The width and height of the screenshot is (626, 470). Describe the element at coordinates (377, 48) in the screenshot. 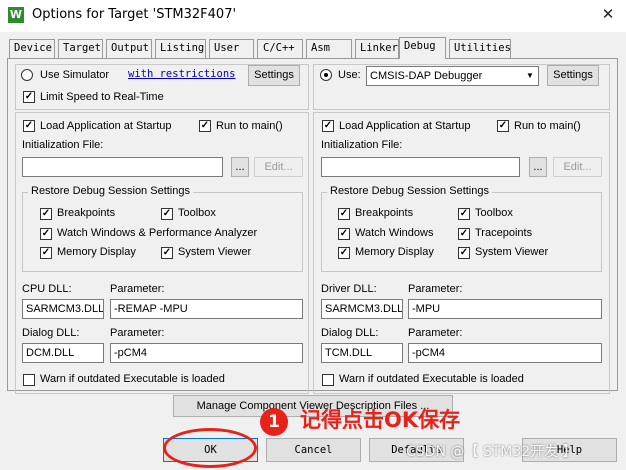

I see `tab-linker: Linker` at that location.